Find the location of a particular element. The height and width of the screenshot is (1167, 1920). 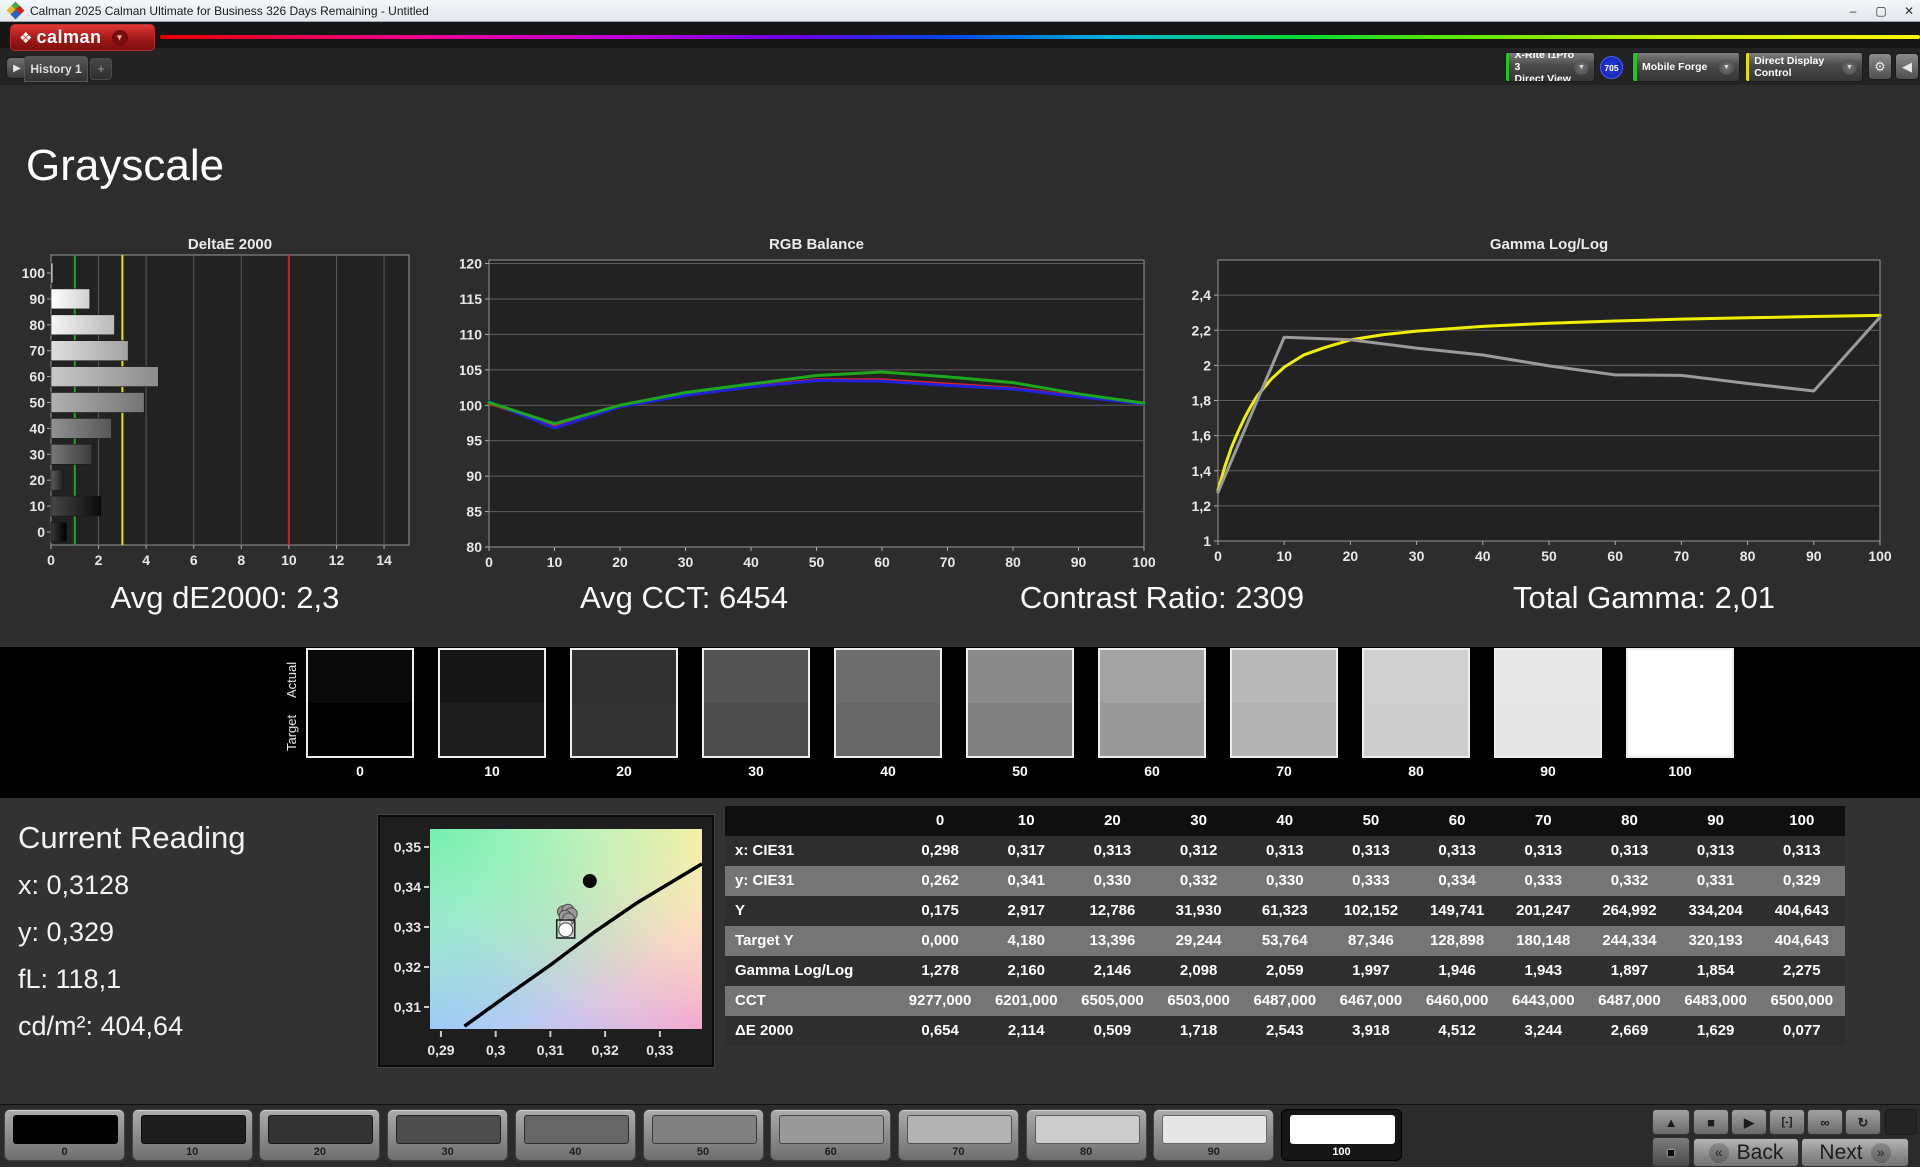

total-gamma-stat: Total Gamma: 2,01 is located at coordinates (1644, 597).